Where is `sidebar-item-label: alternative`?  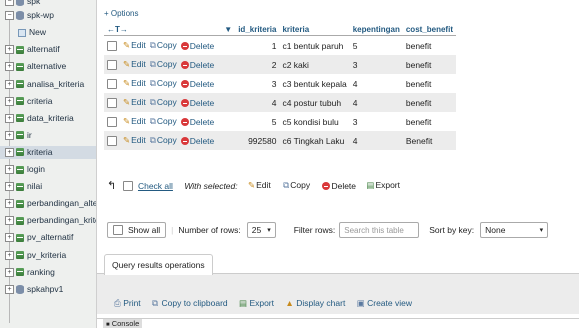
sidebar-item-label: alternative is located at coordinates (46, 66).